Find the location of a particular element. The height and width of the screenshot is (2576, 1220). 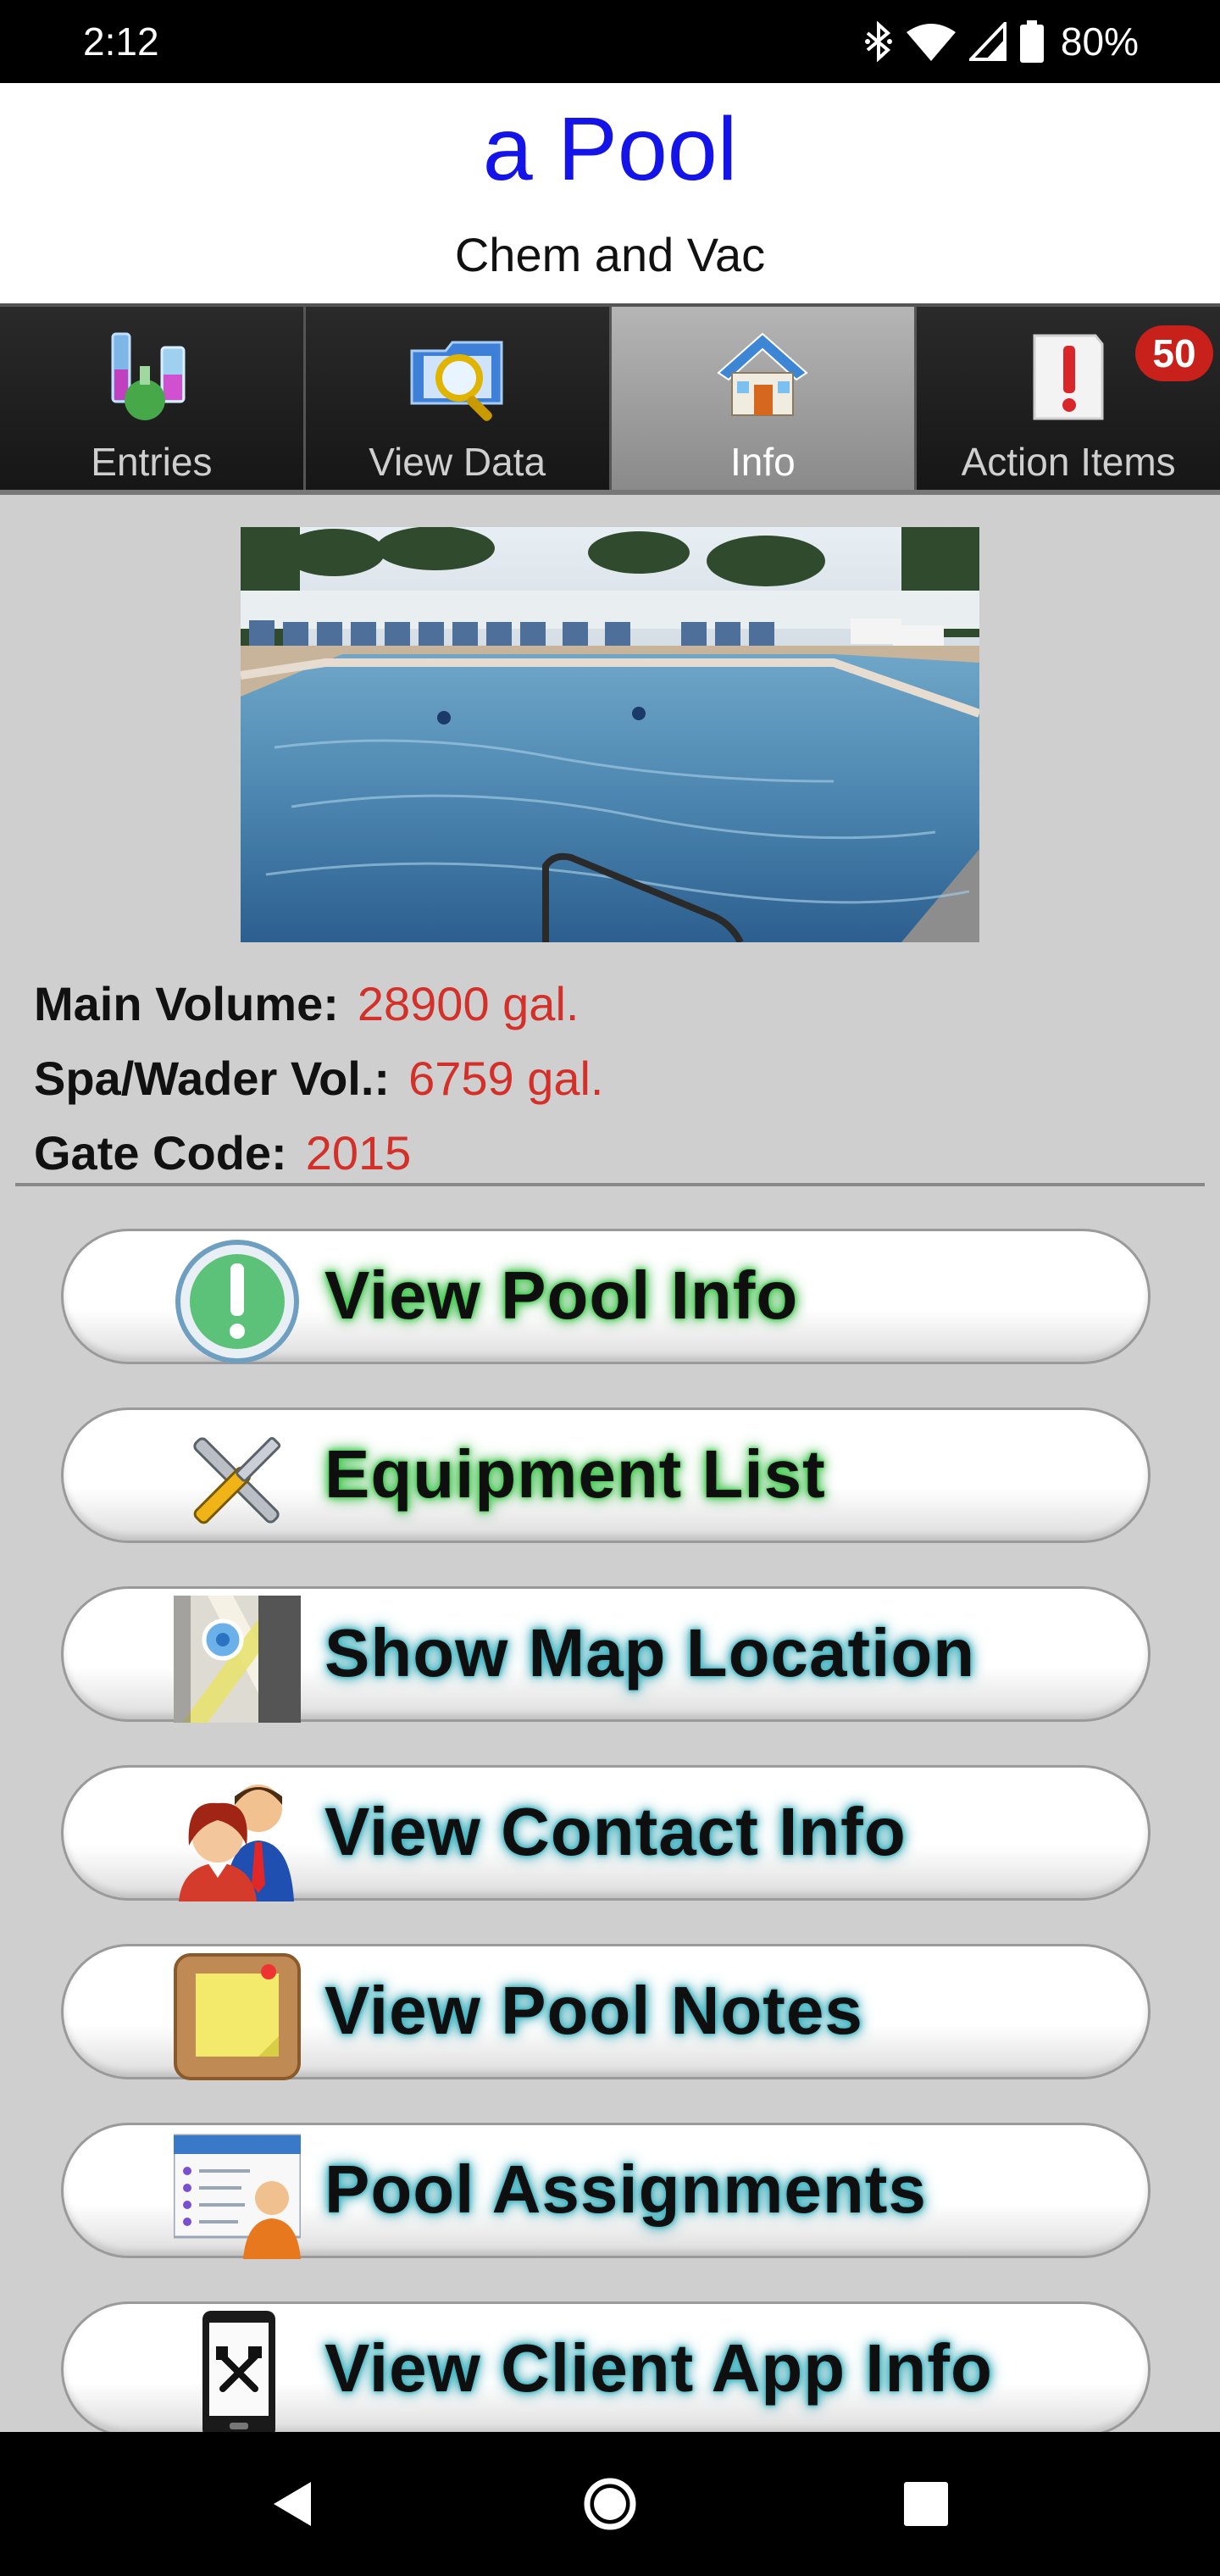

system-nav-bar is located at coordinates (610, 2504).